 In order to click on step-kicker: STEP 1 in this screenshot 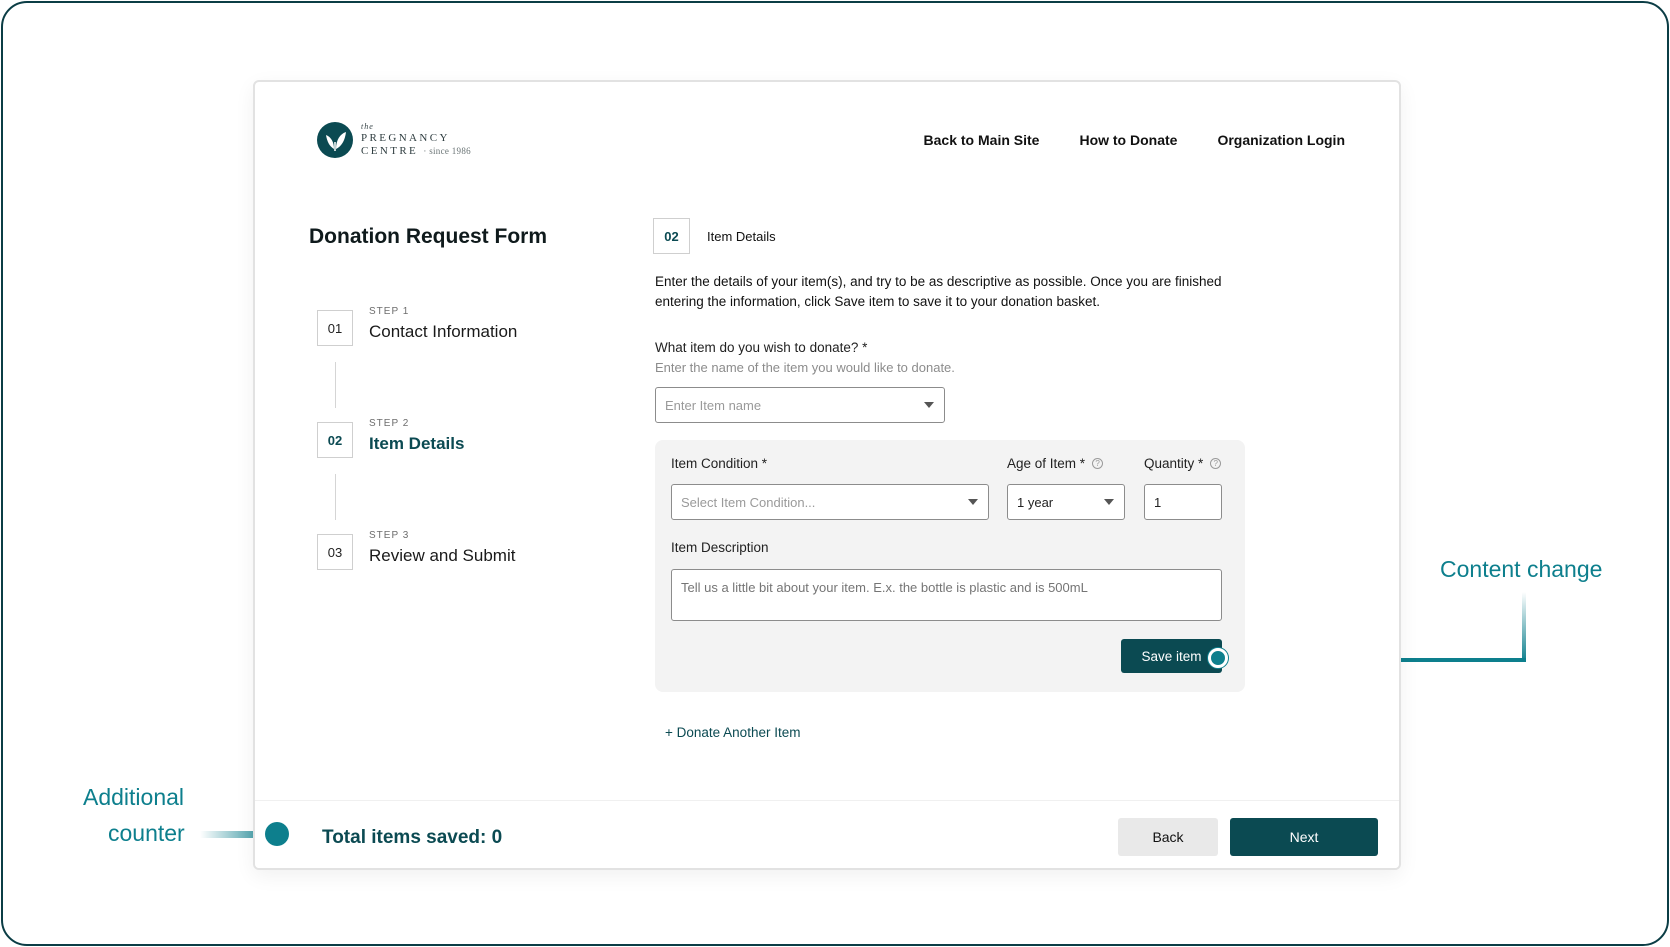, I will do `click(389, 311)`.